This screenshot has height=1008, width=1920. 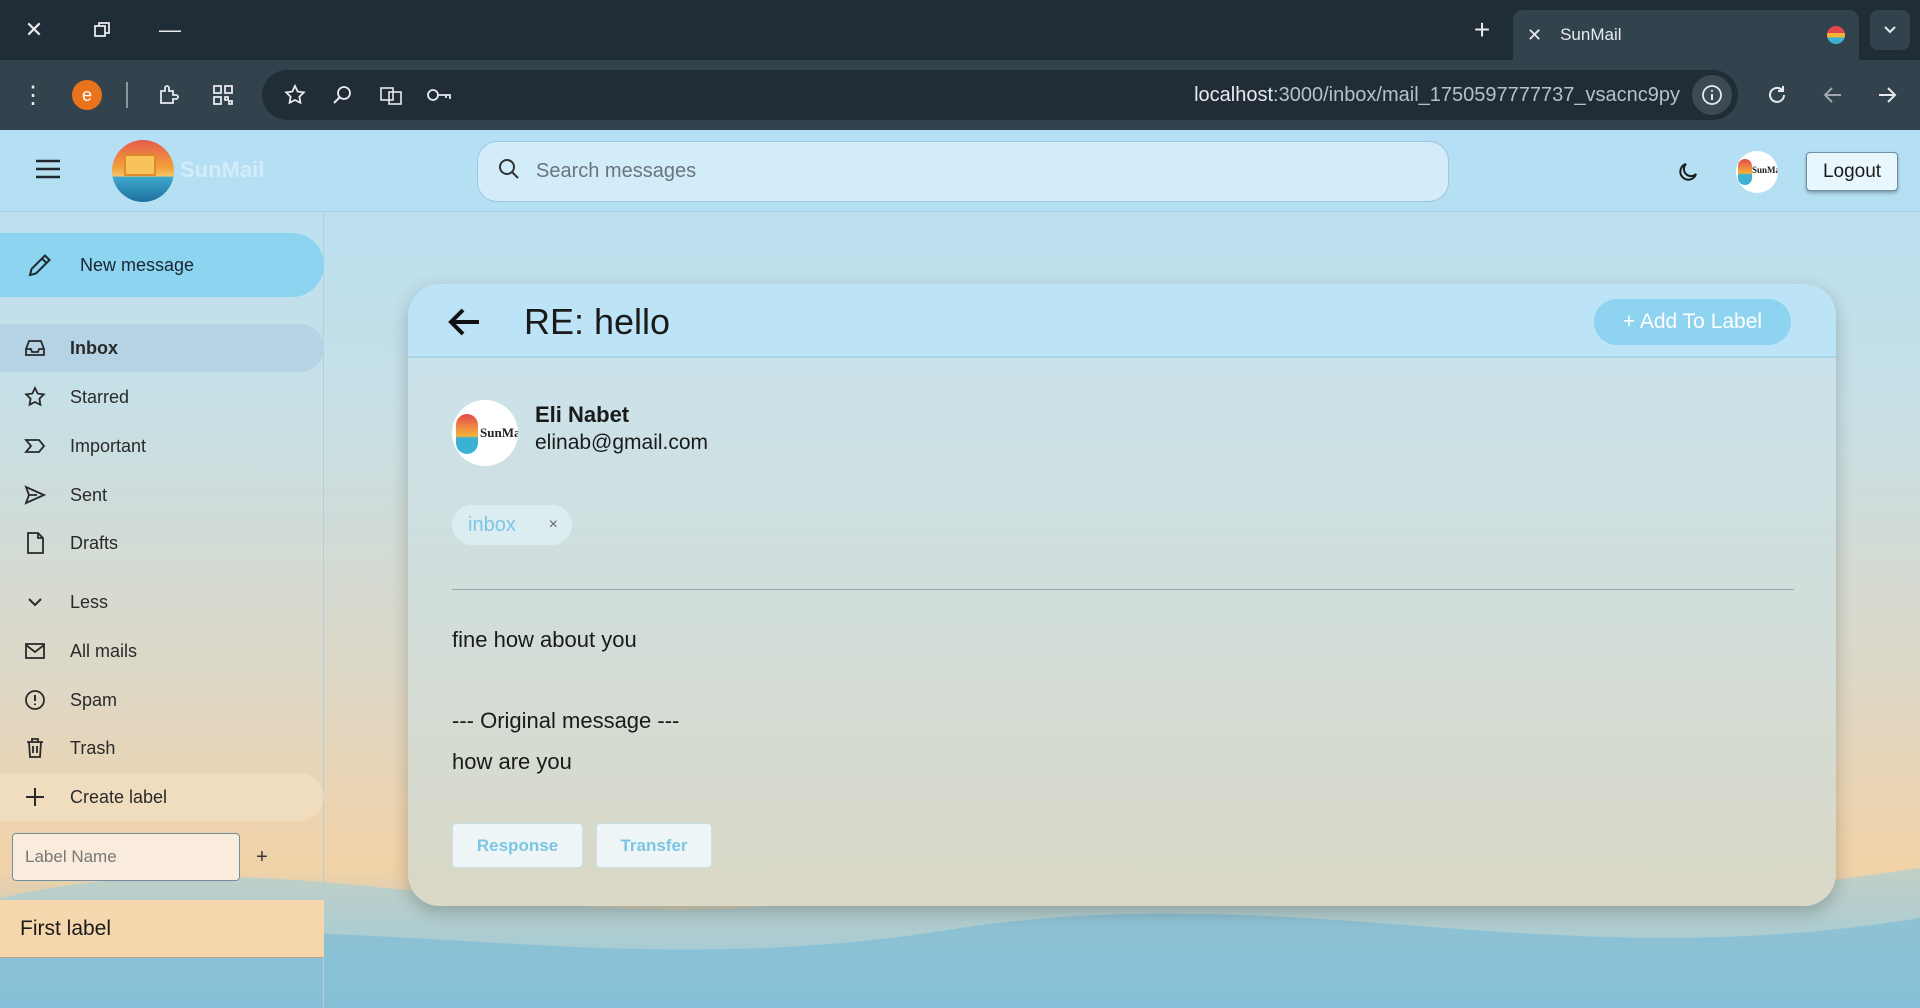 I want to click on sidebar-item-all-mails: All mails, so click(x=162, y=651).